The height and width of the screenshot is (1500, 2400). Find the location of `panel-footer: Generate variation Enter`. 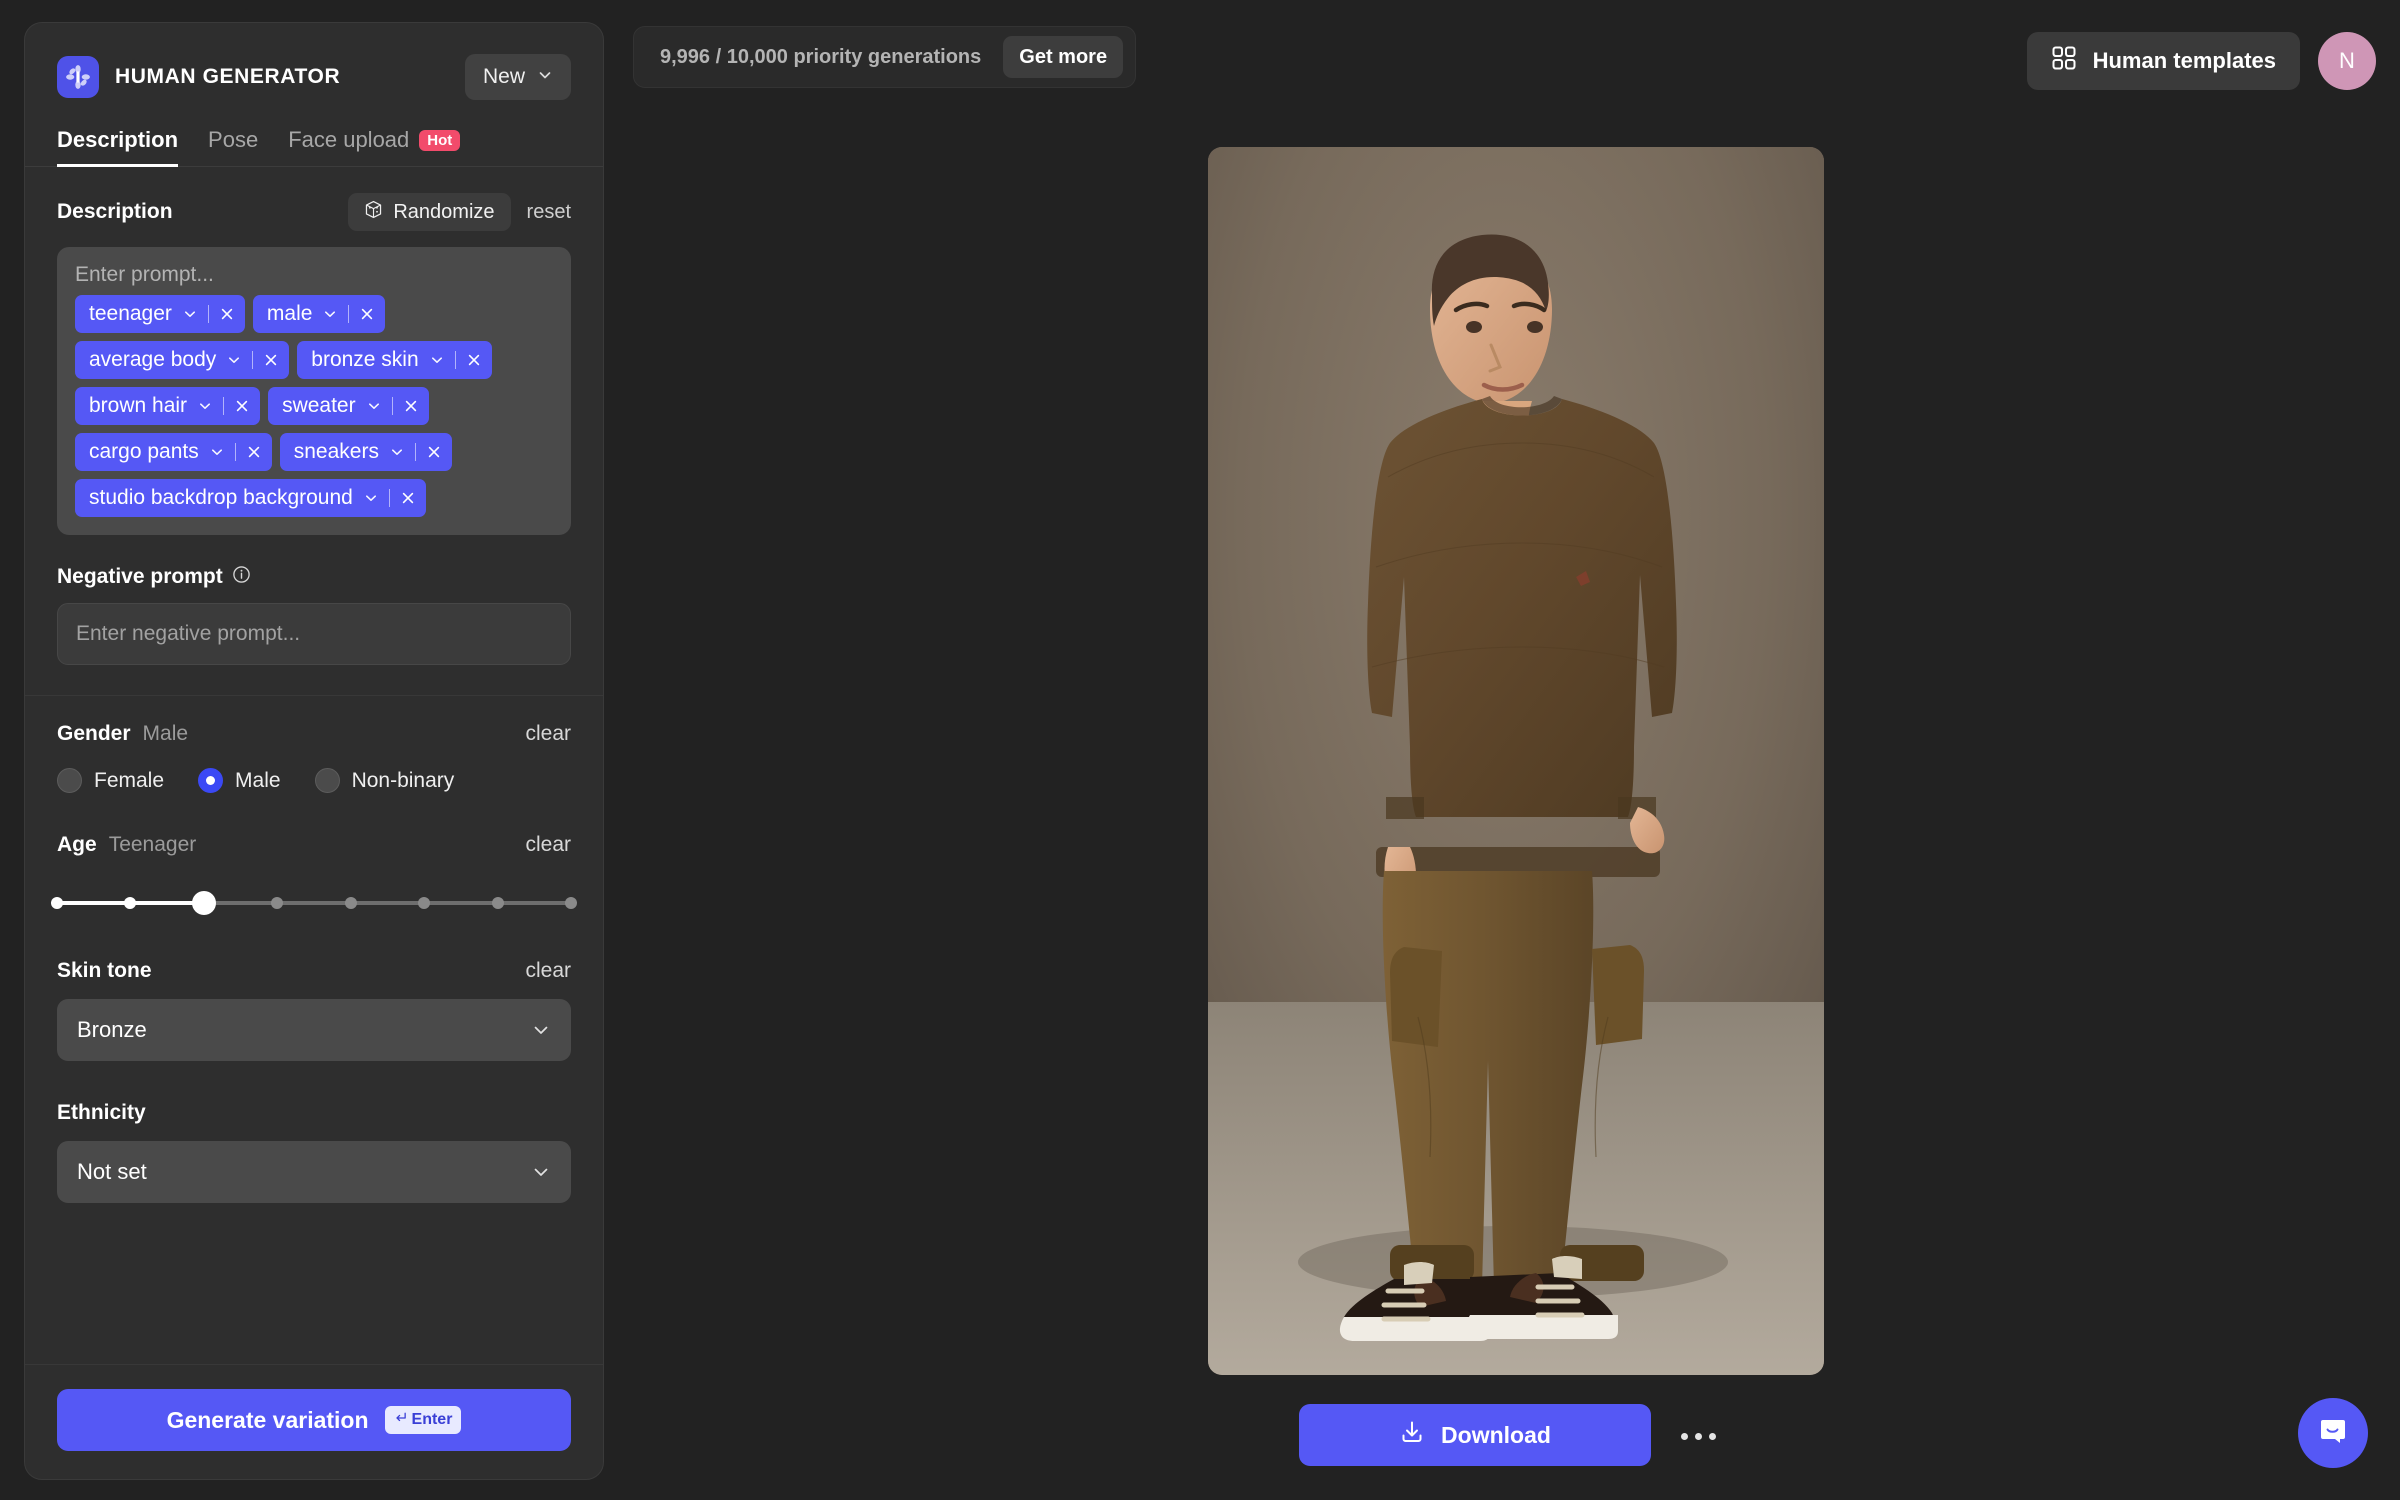

panel-footer: Generate variation Enter is located at coordinates (314, 1421).